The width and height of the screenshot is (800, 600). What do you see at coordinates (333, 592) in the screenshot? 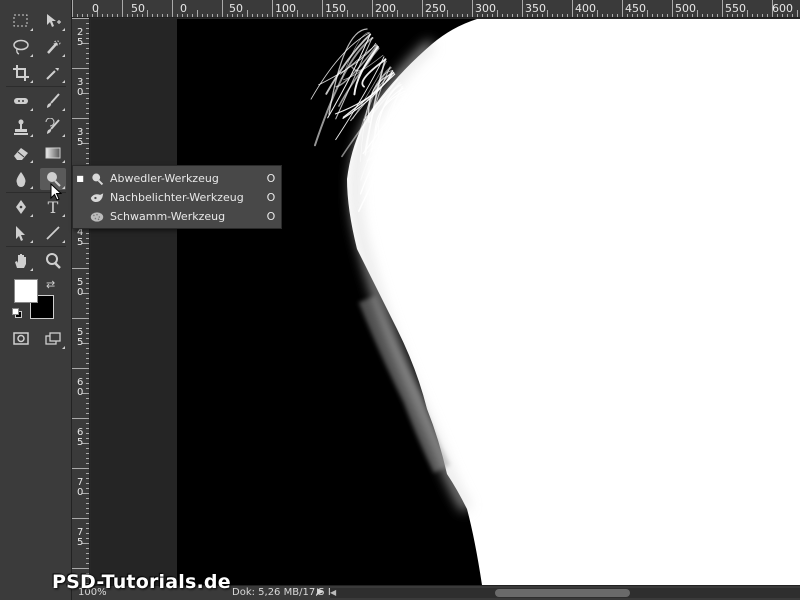
I see `scroll-left-icon: ◀` at bounding box center [333, 592].